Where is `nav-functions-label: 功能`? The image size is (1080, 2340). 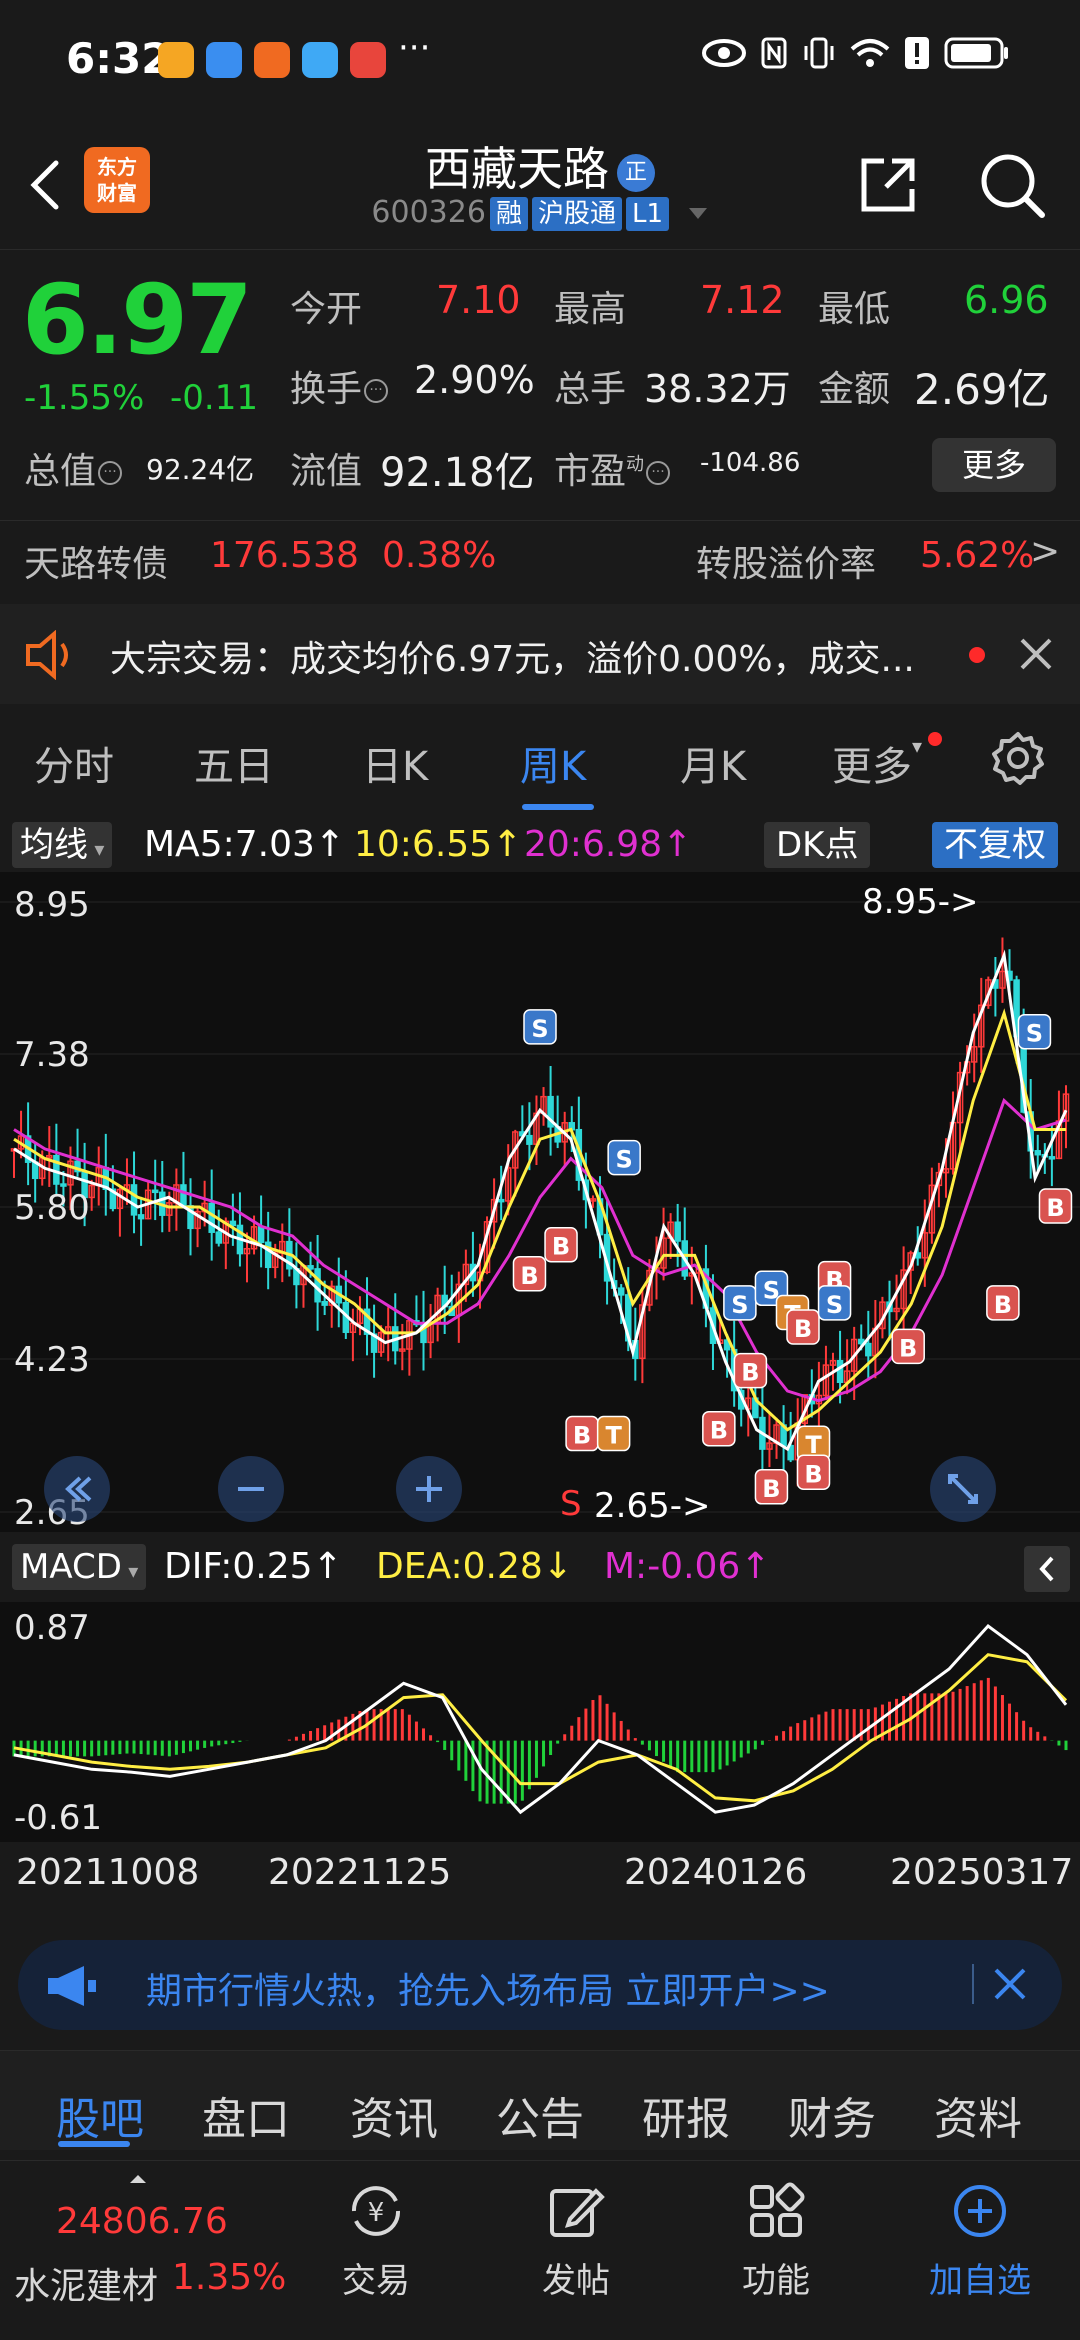
nav-functions-label: 功能 is located at coordinates (776, 2281).